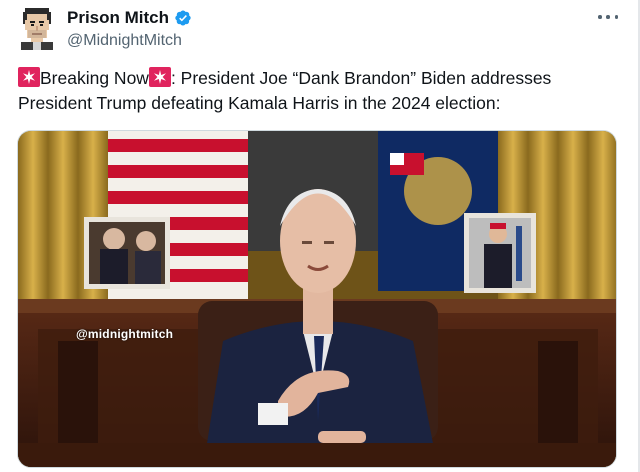 This screenshot has width=640, height=472. I want to click on pixel-art-avatar-icon, so click(37, 28).